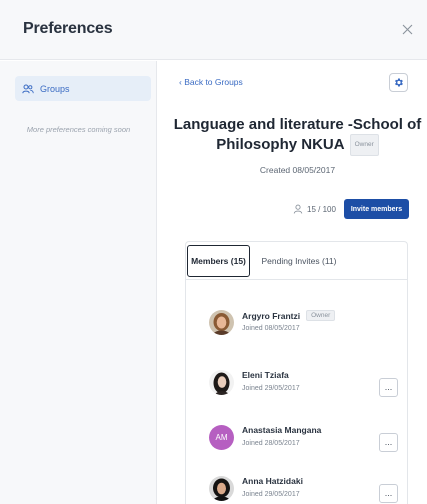 The width and height of the screenshot is (427, 504). What do you see at coordinates (272, 481) in the screenshot?
I see `member-name: Anna Hatzidaki` at bounding box center [272, 481].